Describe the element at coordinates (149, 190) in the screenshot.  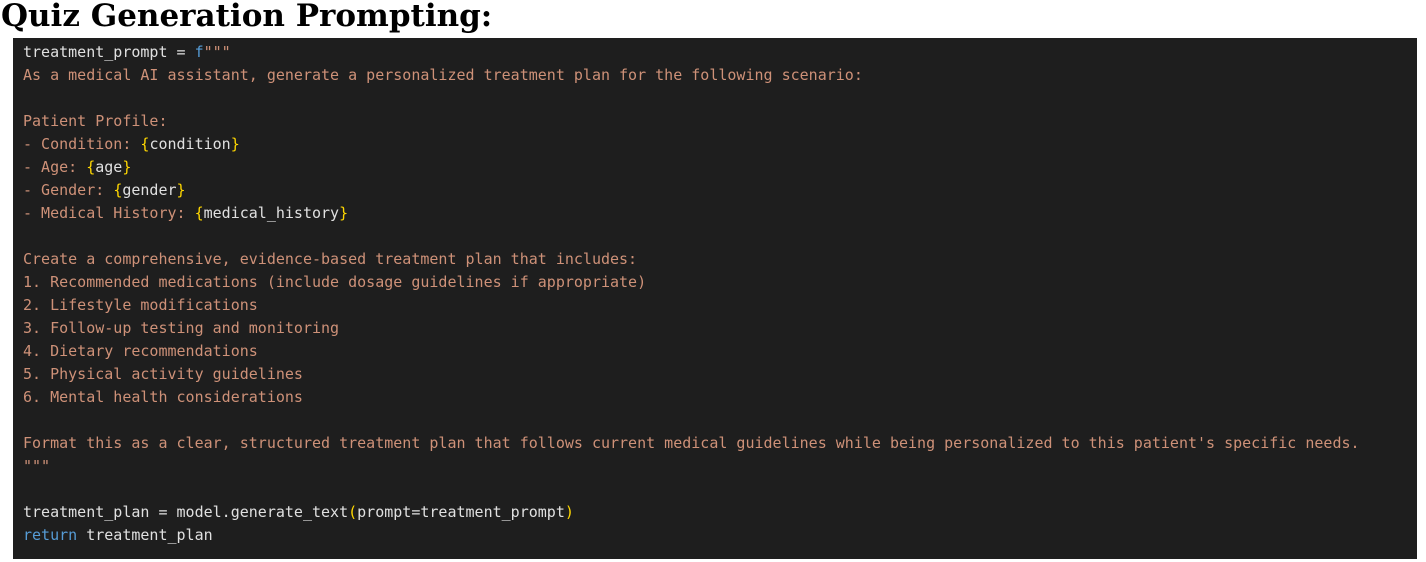
I see `code-token: gender` at that location.